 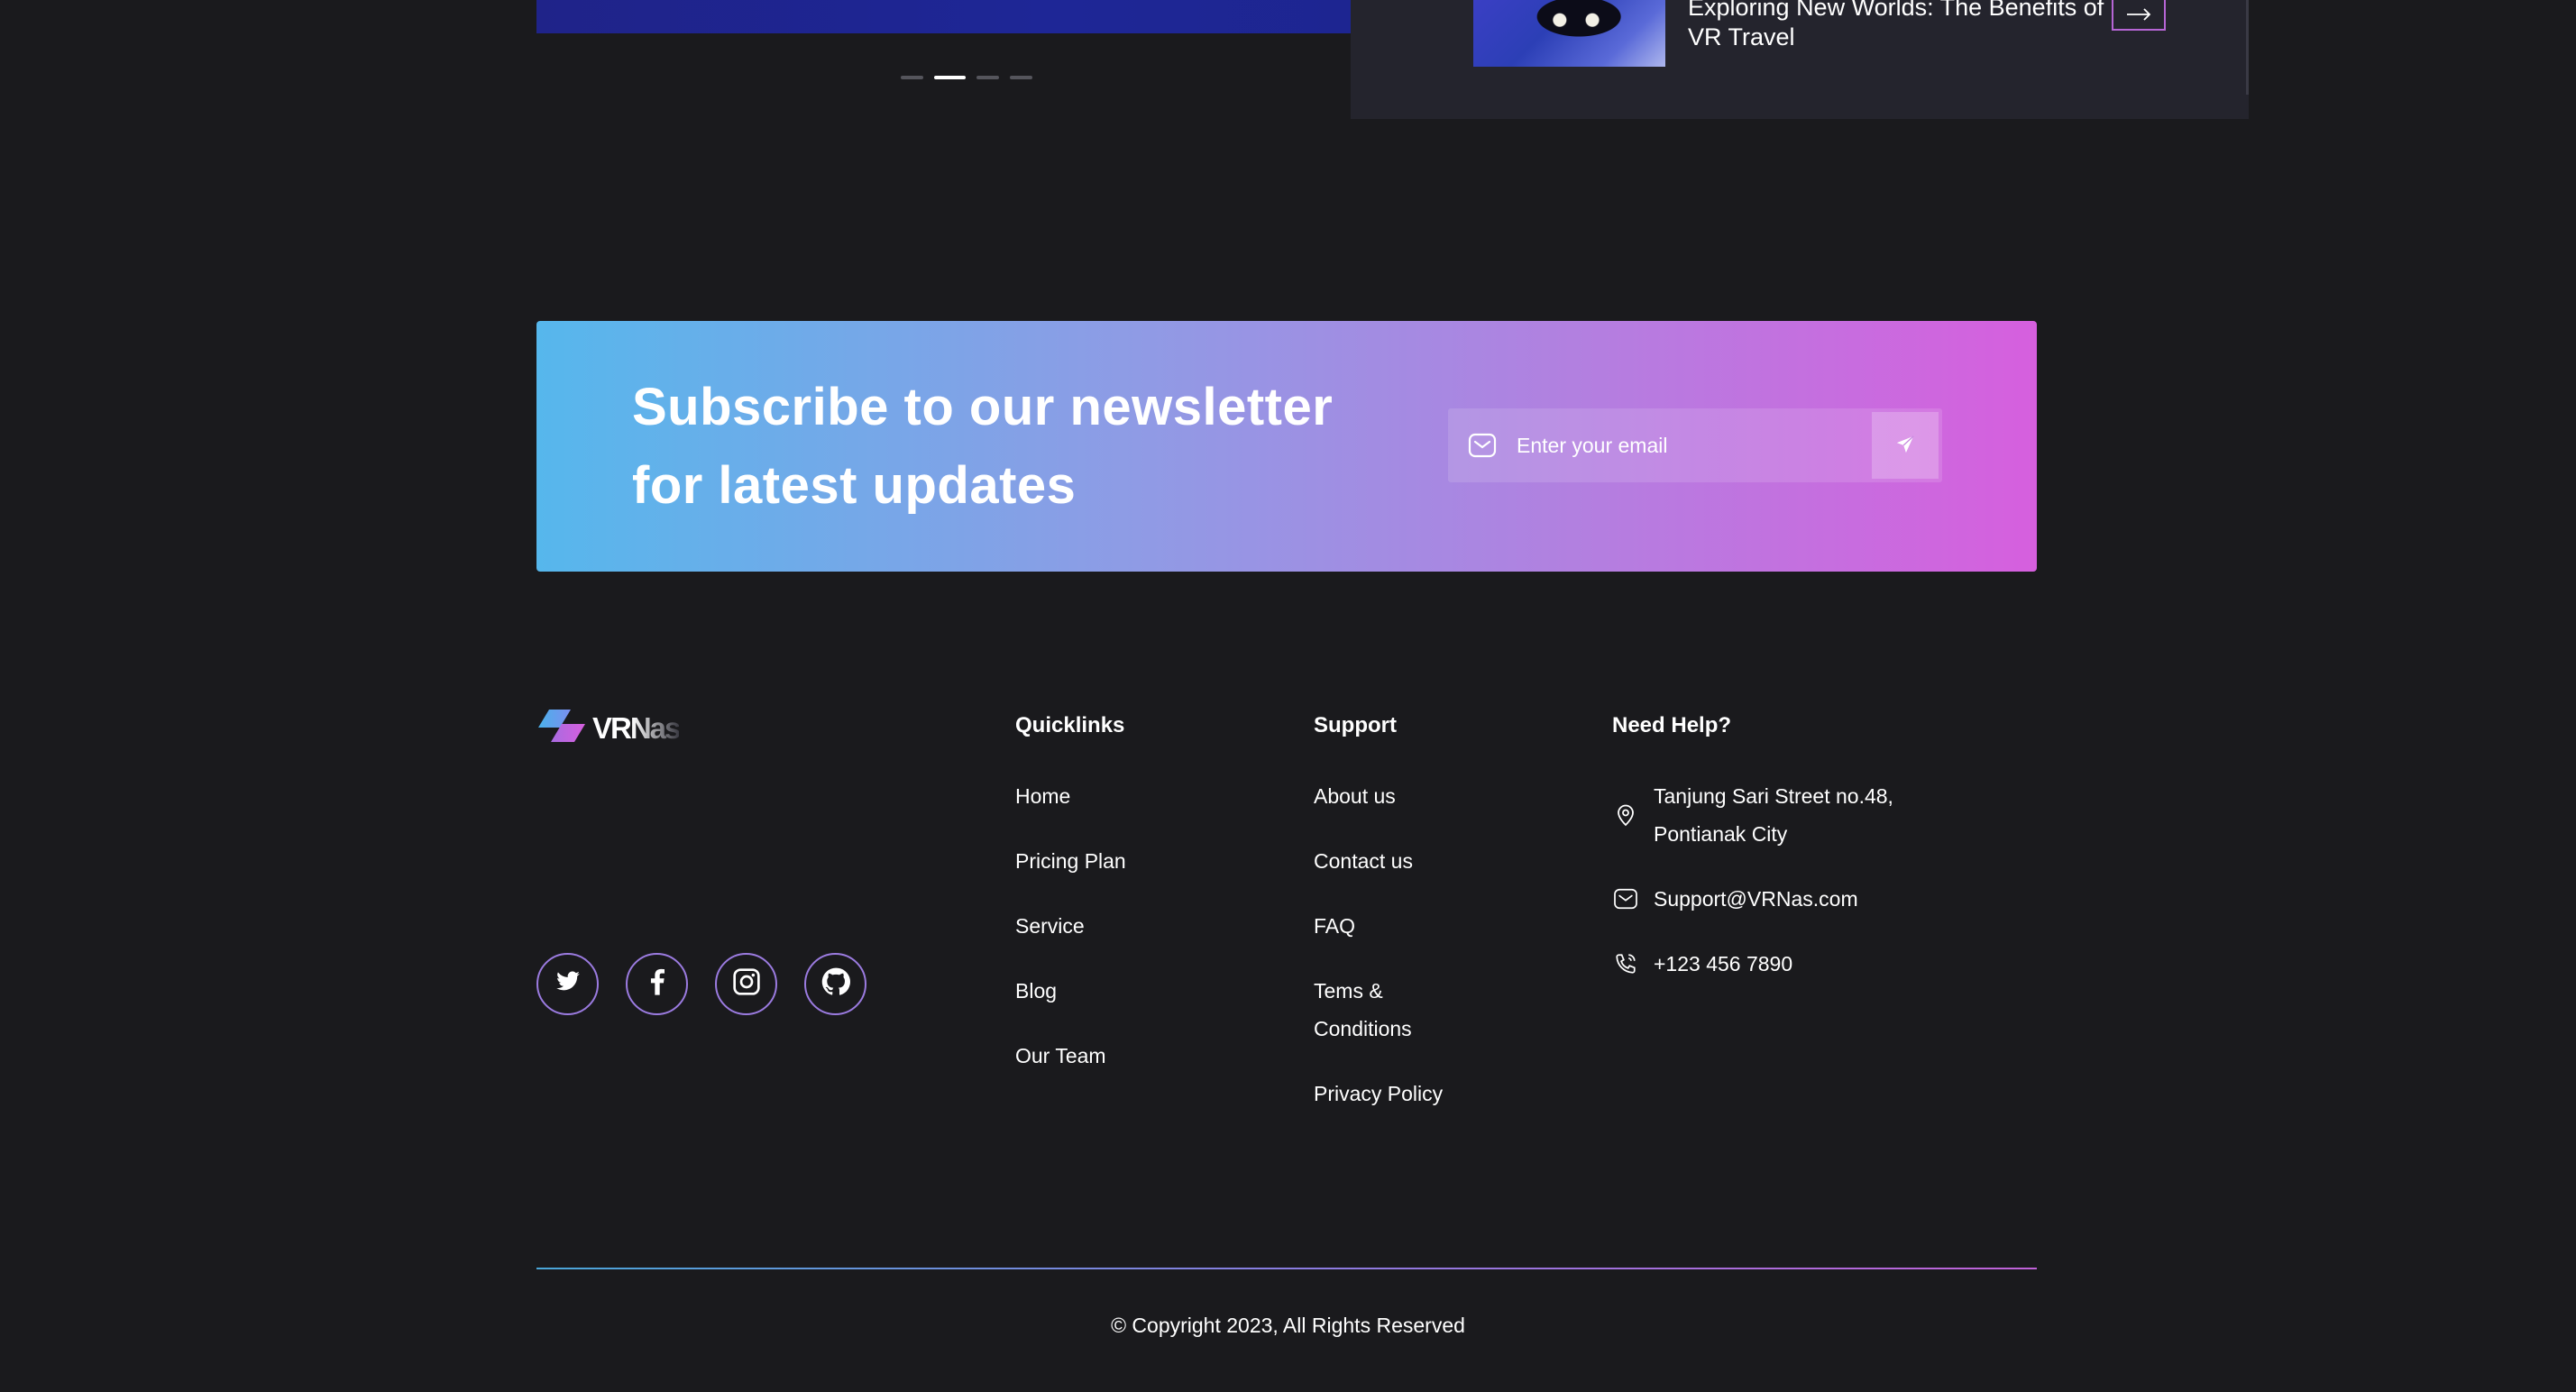 I want to click on footer-link-about: About us, so click(x=1386, y=796).